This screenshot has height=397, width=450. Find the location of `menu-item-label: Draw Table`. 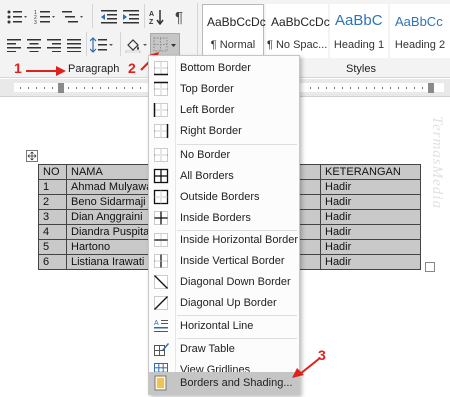

menu-item-label: Draw Table is located at coordinates (207, 349).